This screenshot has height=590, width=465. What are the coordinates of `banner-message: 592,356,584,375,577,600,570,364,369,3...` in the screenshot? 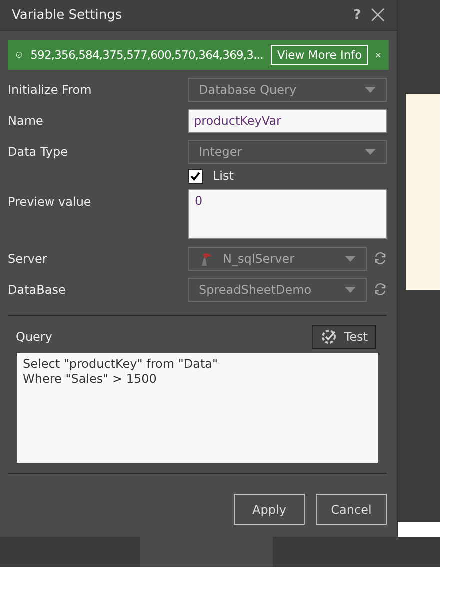 It's located at (147, 55).